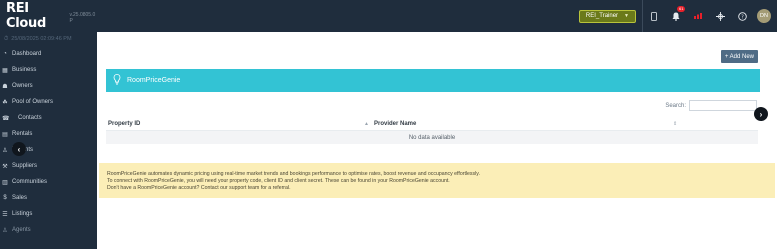 The image size is (777, 249). I want to click on sidebar-item-pool-of-owners: ☘ Pool of Owners, so click(48, 102).